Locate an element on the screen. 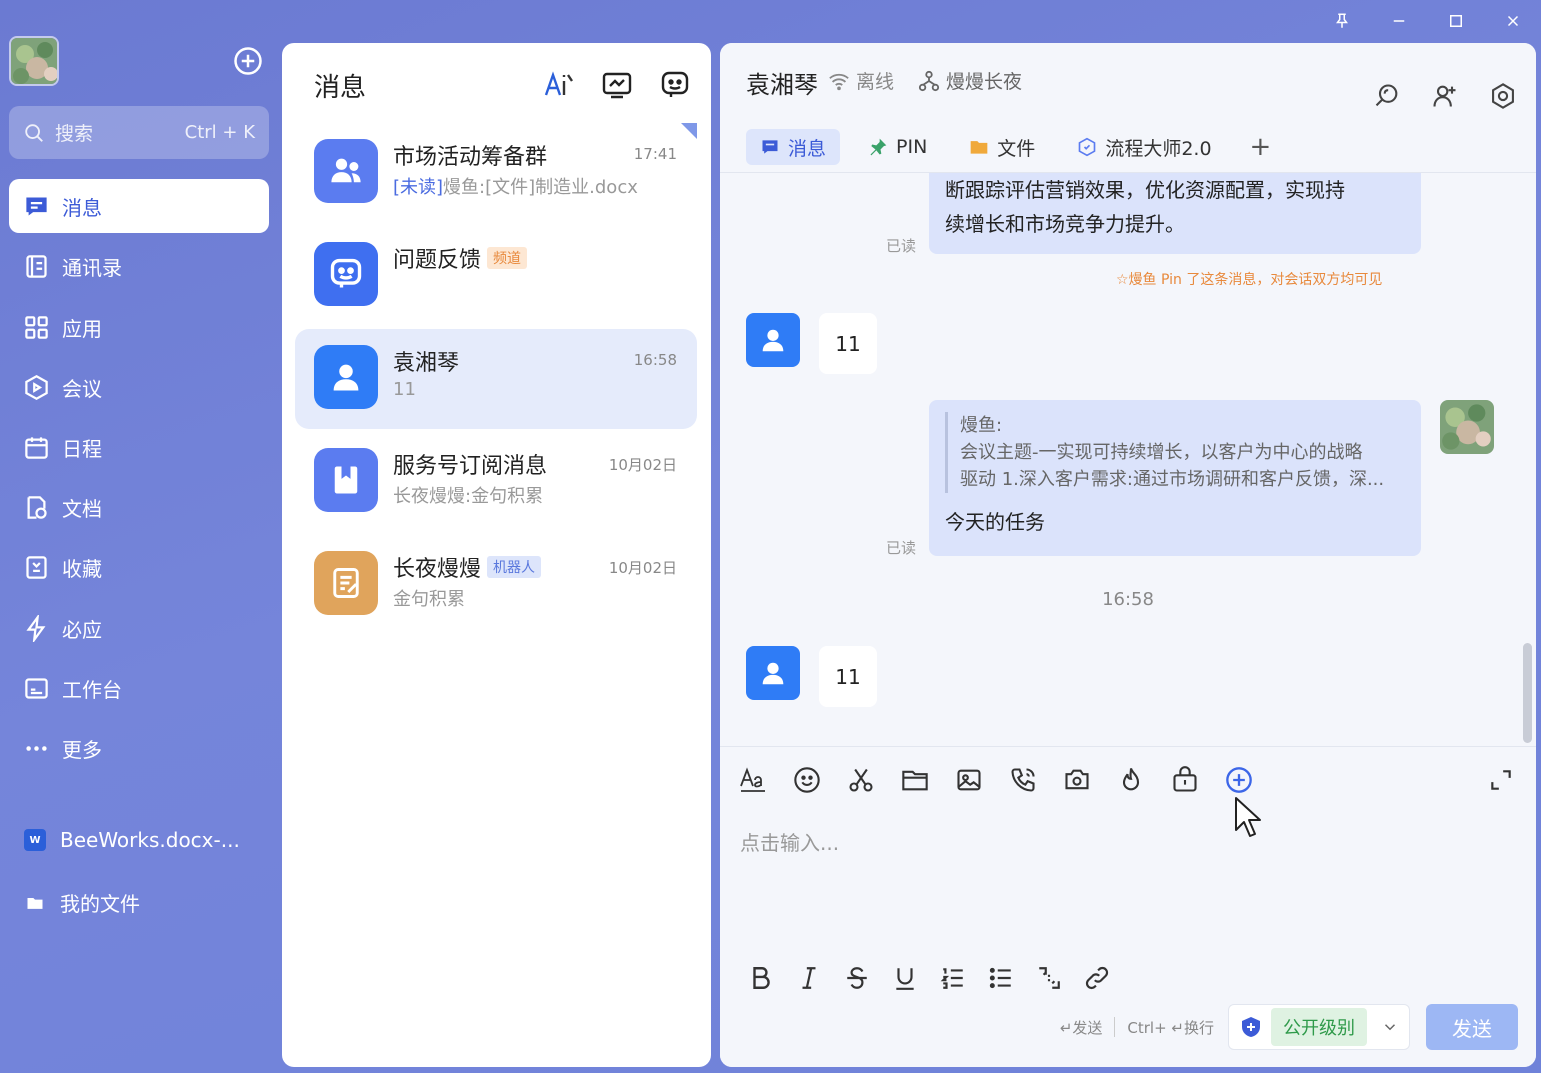 This screenshot has width=1541, height=1073. underline-button is located at coordinates (905, 978).